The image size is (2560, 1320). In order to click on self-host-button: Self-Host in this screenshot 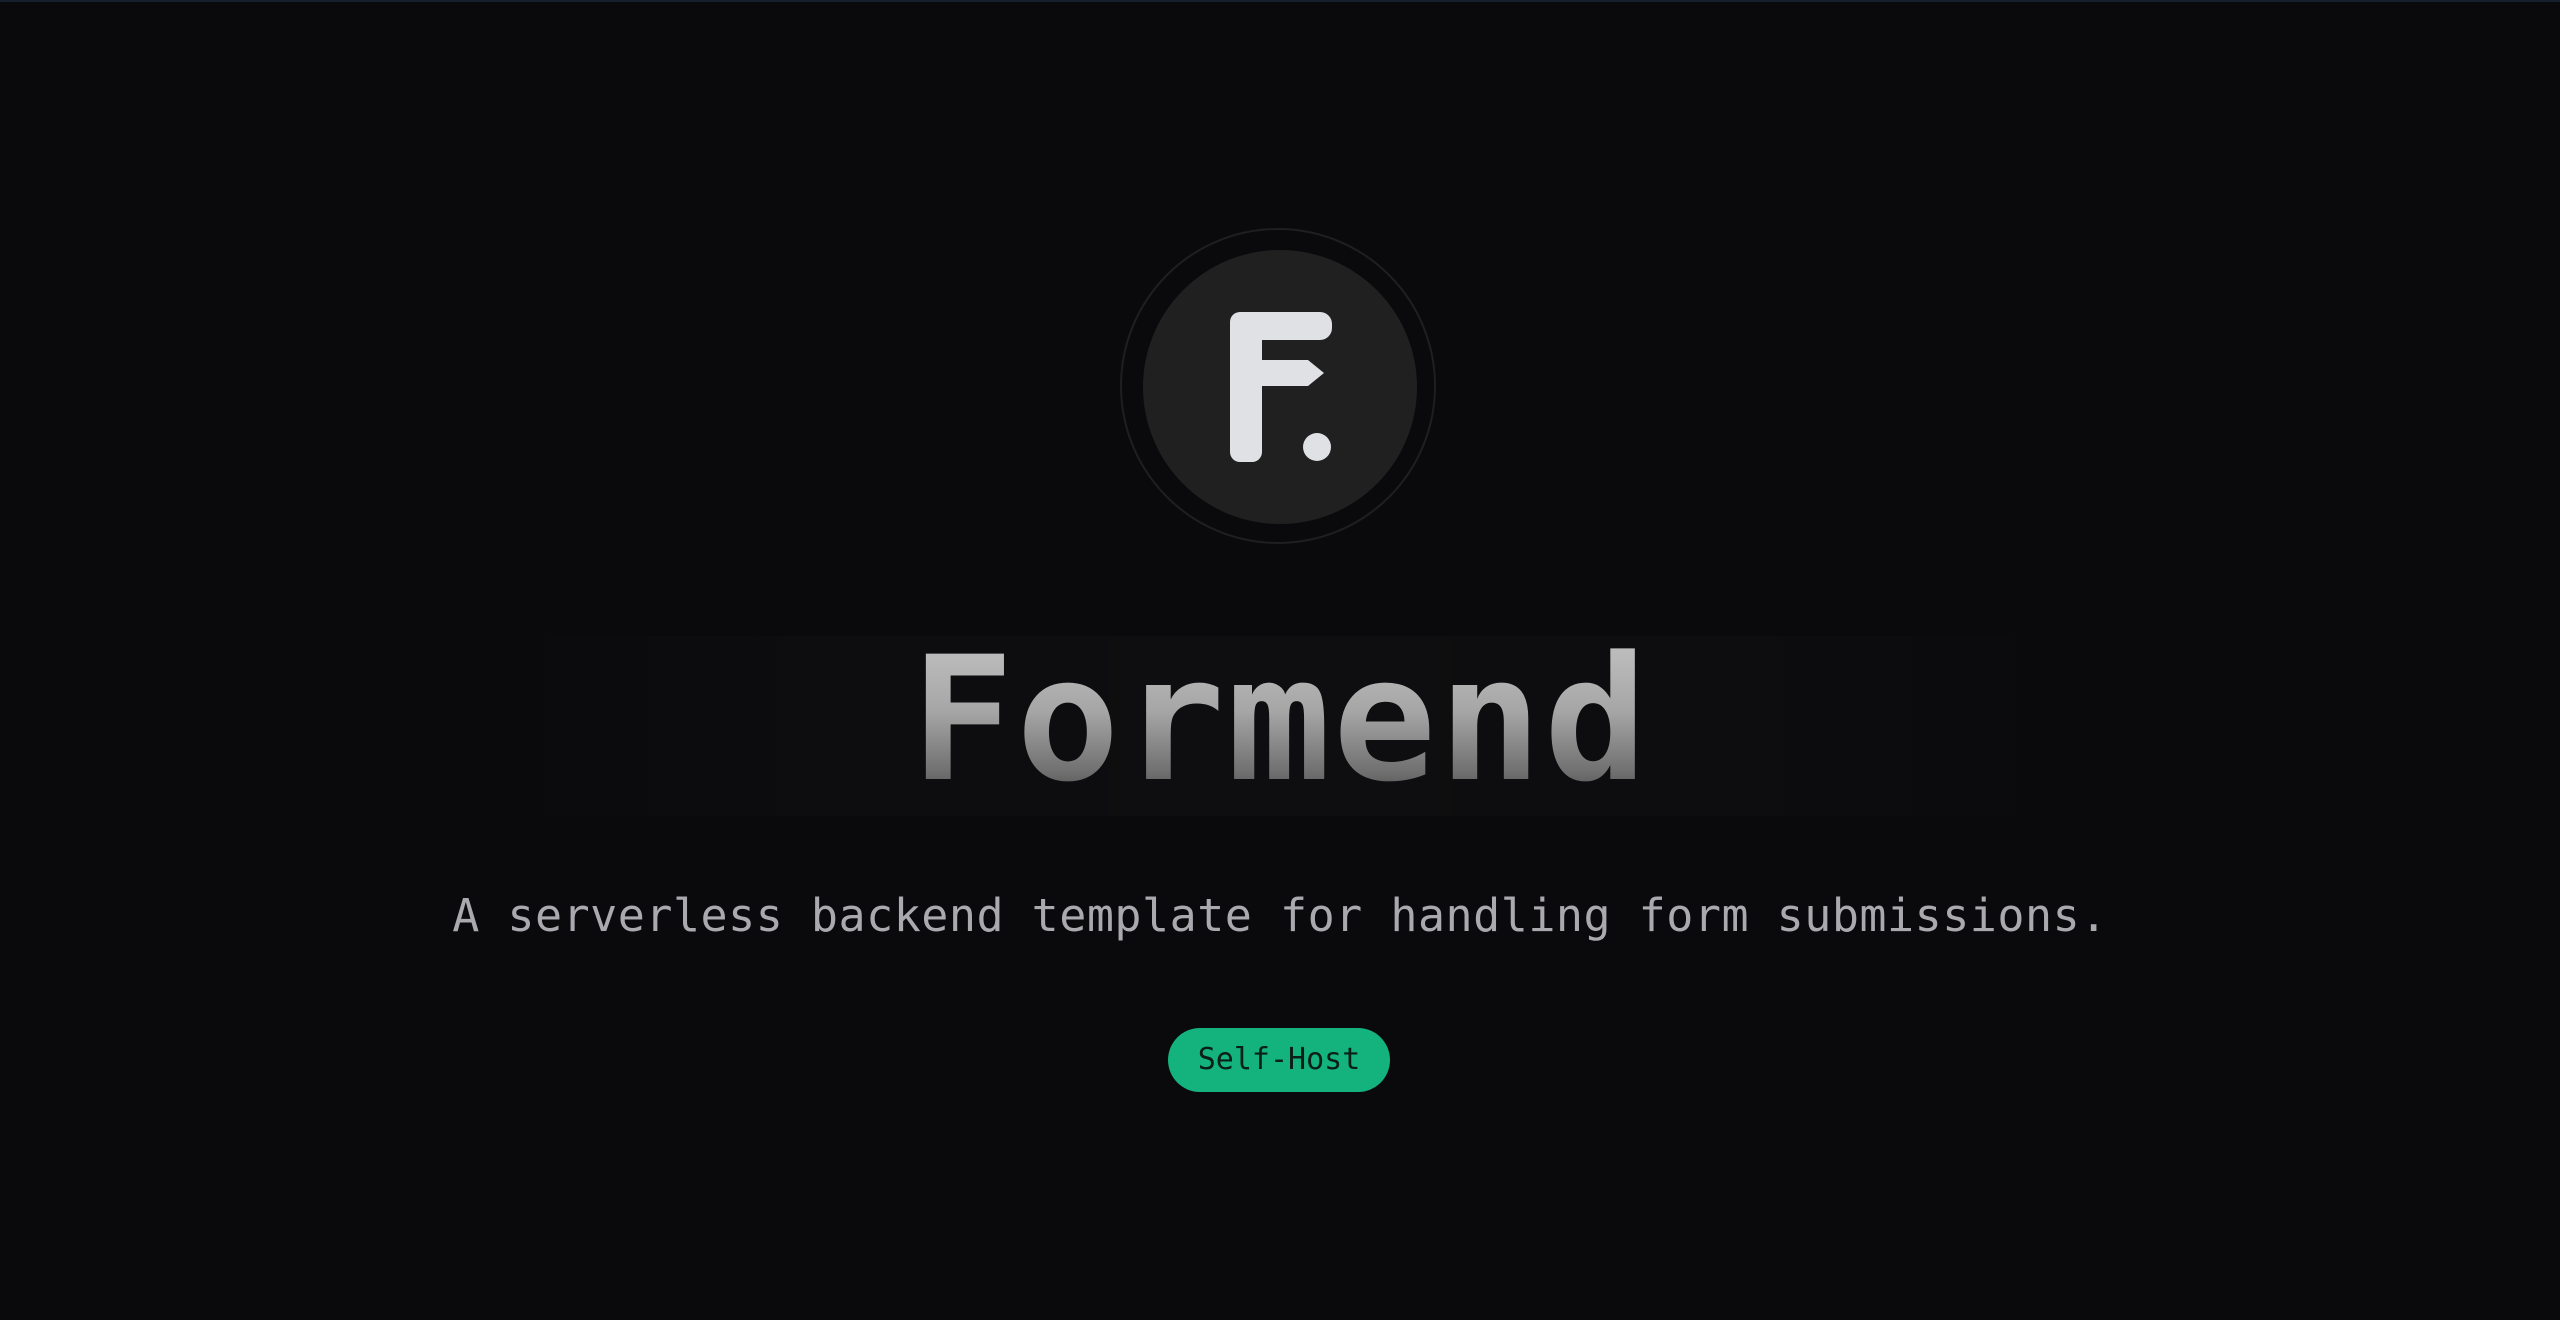, I will do `click(1279, 1060)`.